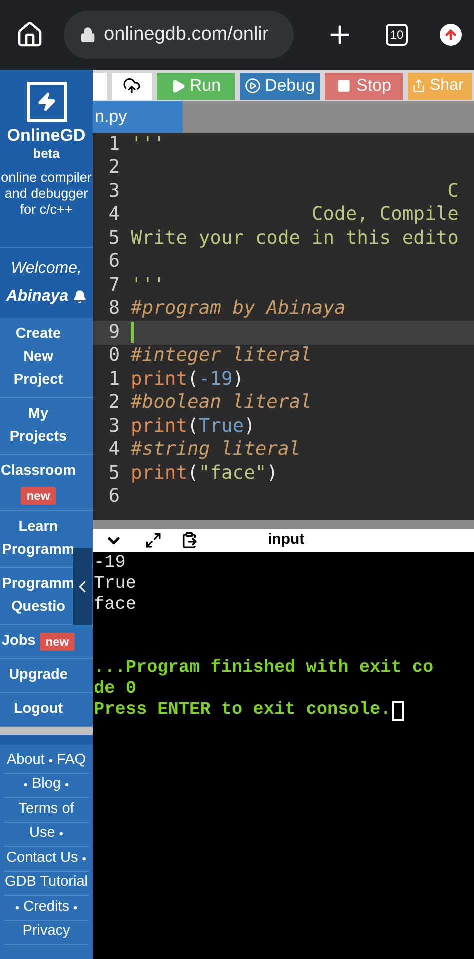 This screenshot has width=474, height=959. What do you see at coordinates (19, 641) in the screenshot?
I see `menu-label: Jobs` at bounding box center [19, 641].